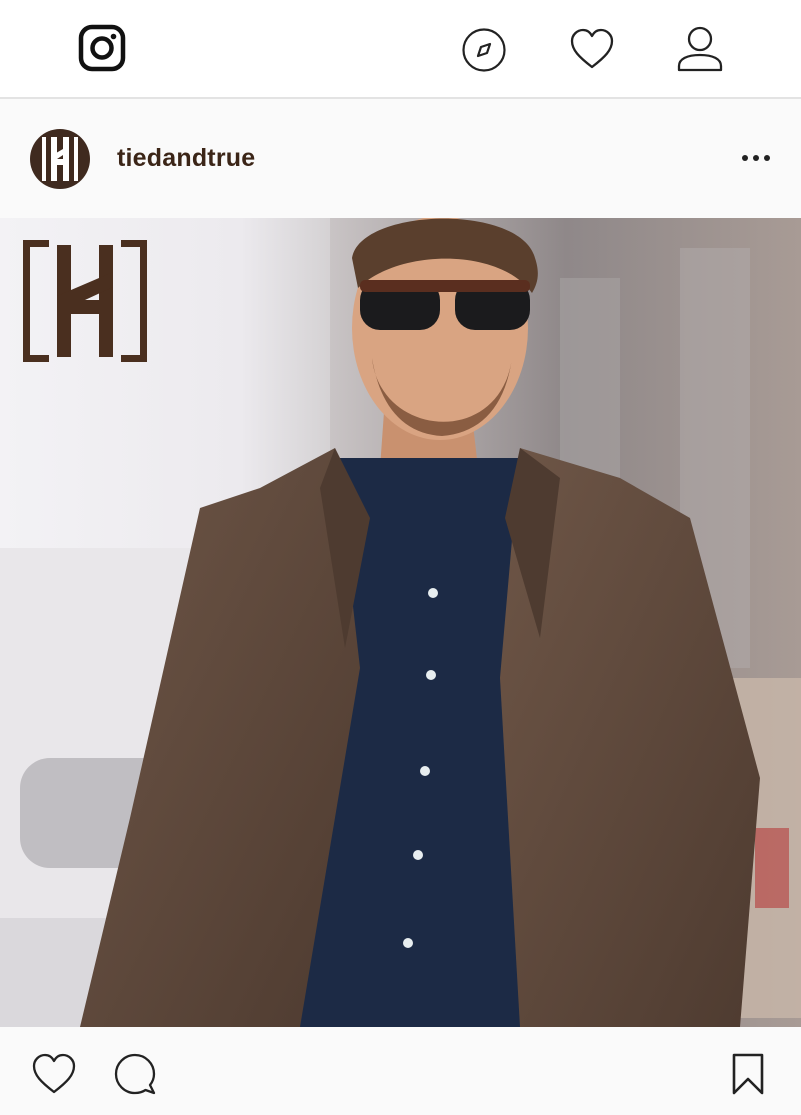 The width and height of the screenshot is (801, 1115). Describe the element at coordinates (85, 301) in the screenshot. I see `tied-and-true-logo` at that location.